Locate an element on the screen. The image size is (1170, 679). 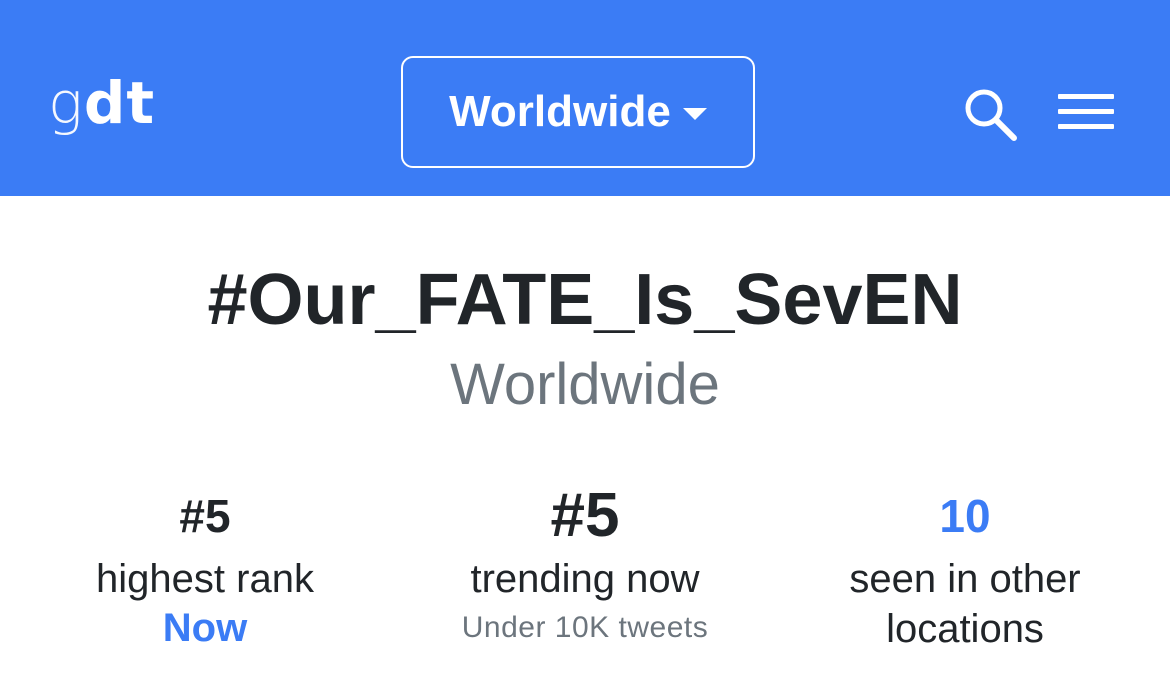
stat-trending-now: #5 trending now Under 10K tweets is located at coordinates (585, 564).